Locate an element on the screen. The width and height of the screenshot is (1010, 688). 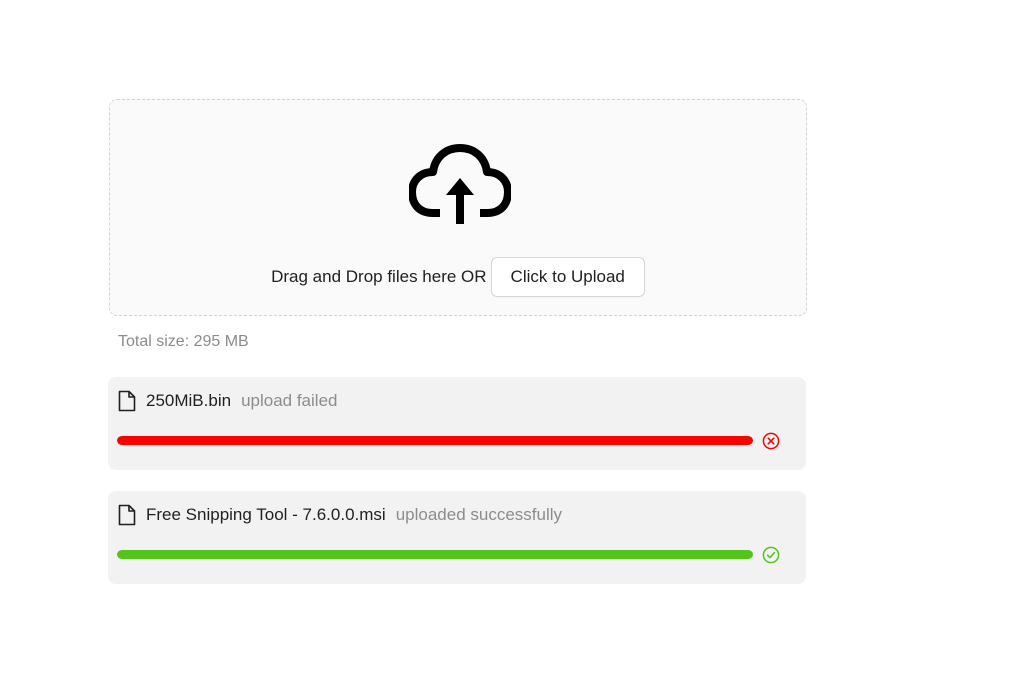
file-status: uploaded successfully is located at coordinates (479, 514).